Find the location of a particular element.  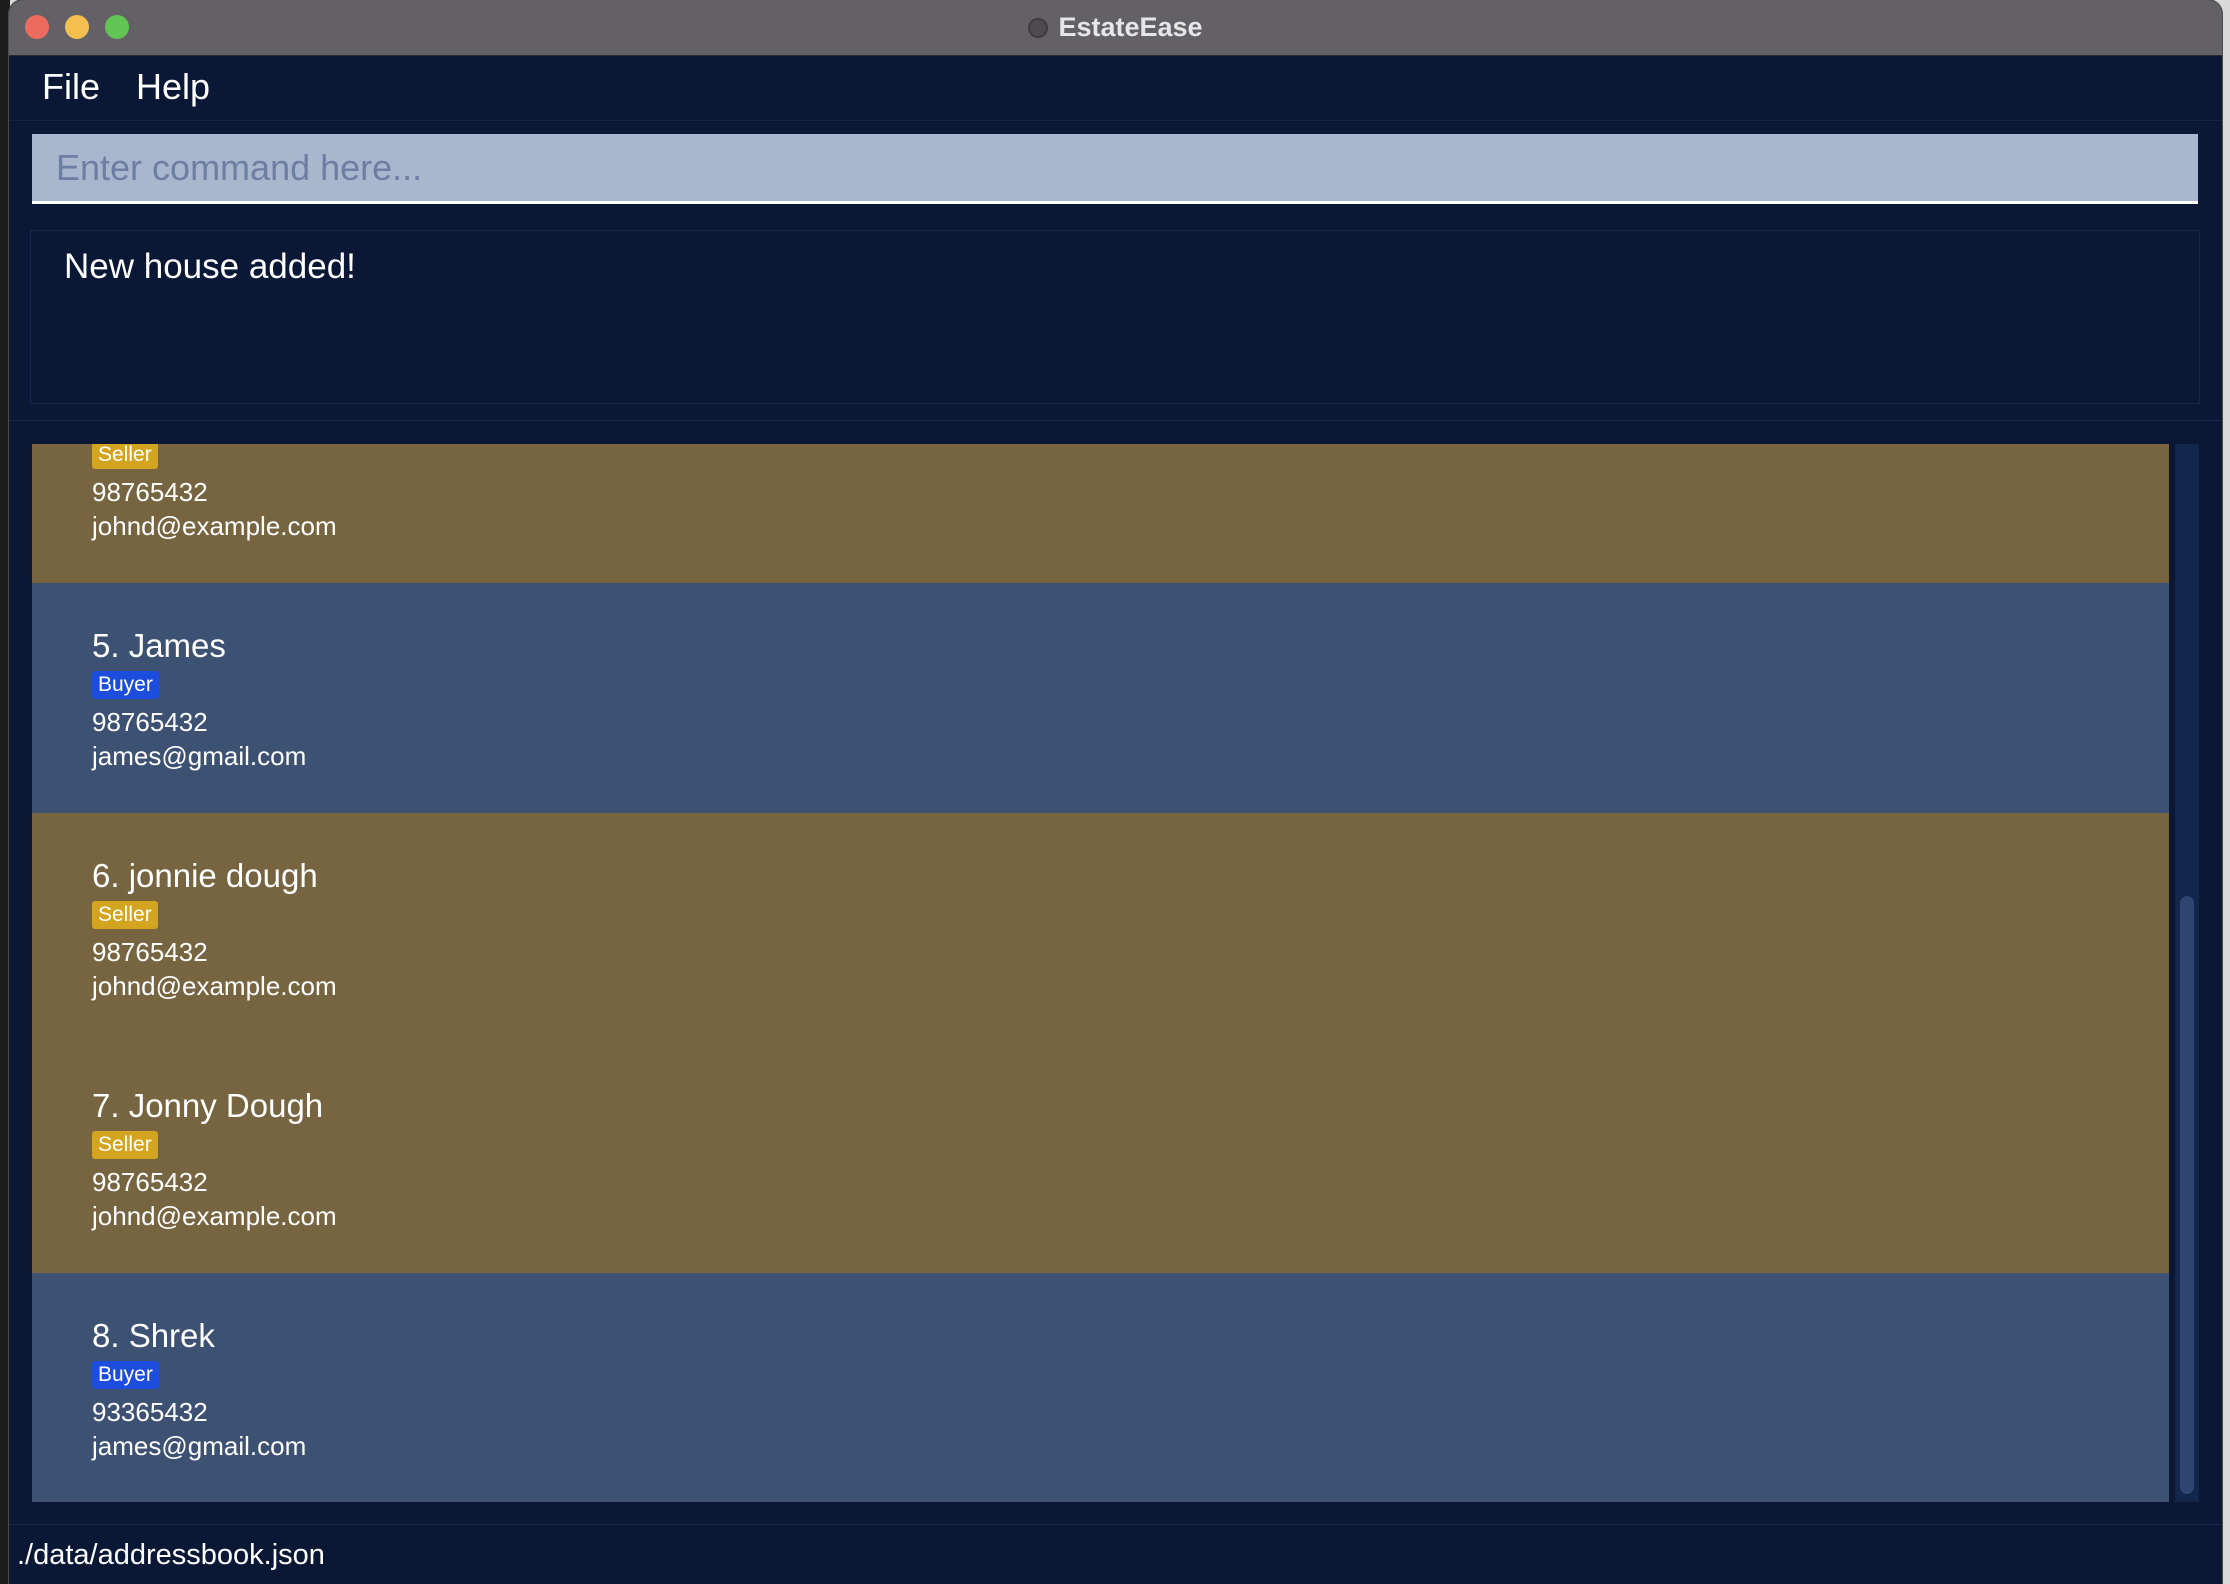

list-scrollbar is located at coordinates (2187, 973).